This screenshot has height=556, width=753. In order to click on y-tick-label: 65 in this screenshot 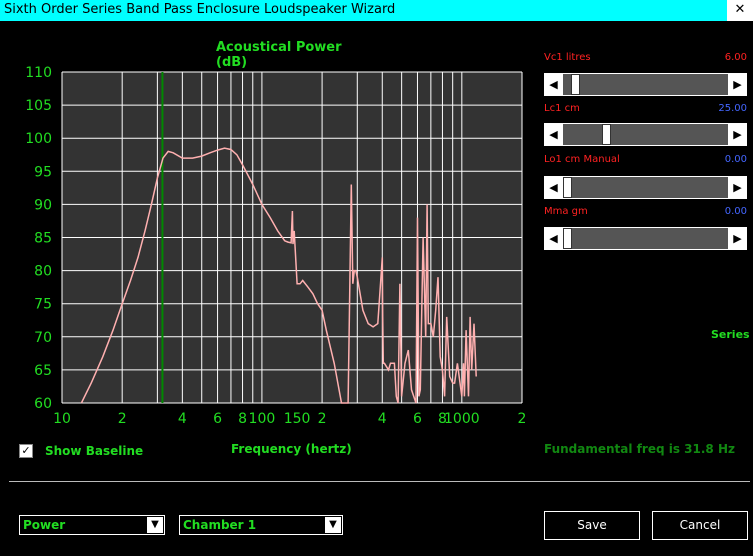, I will do `click(43, 371)`.